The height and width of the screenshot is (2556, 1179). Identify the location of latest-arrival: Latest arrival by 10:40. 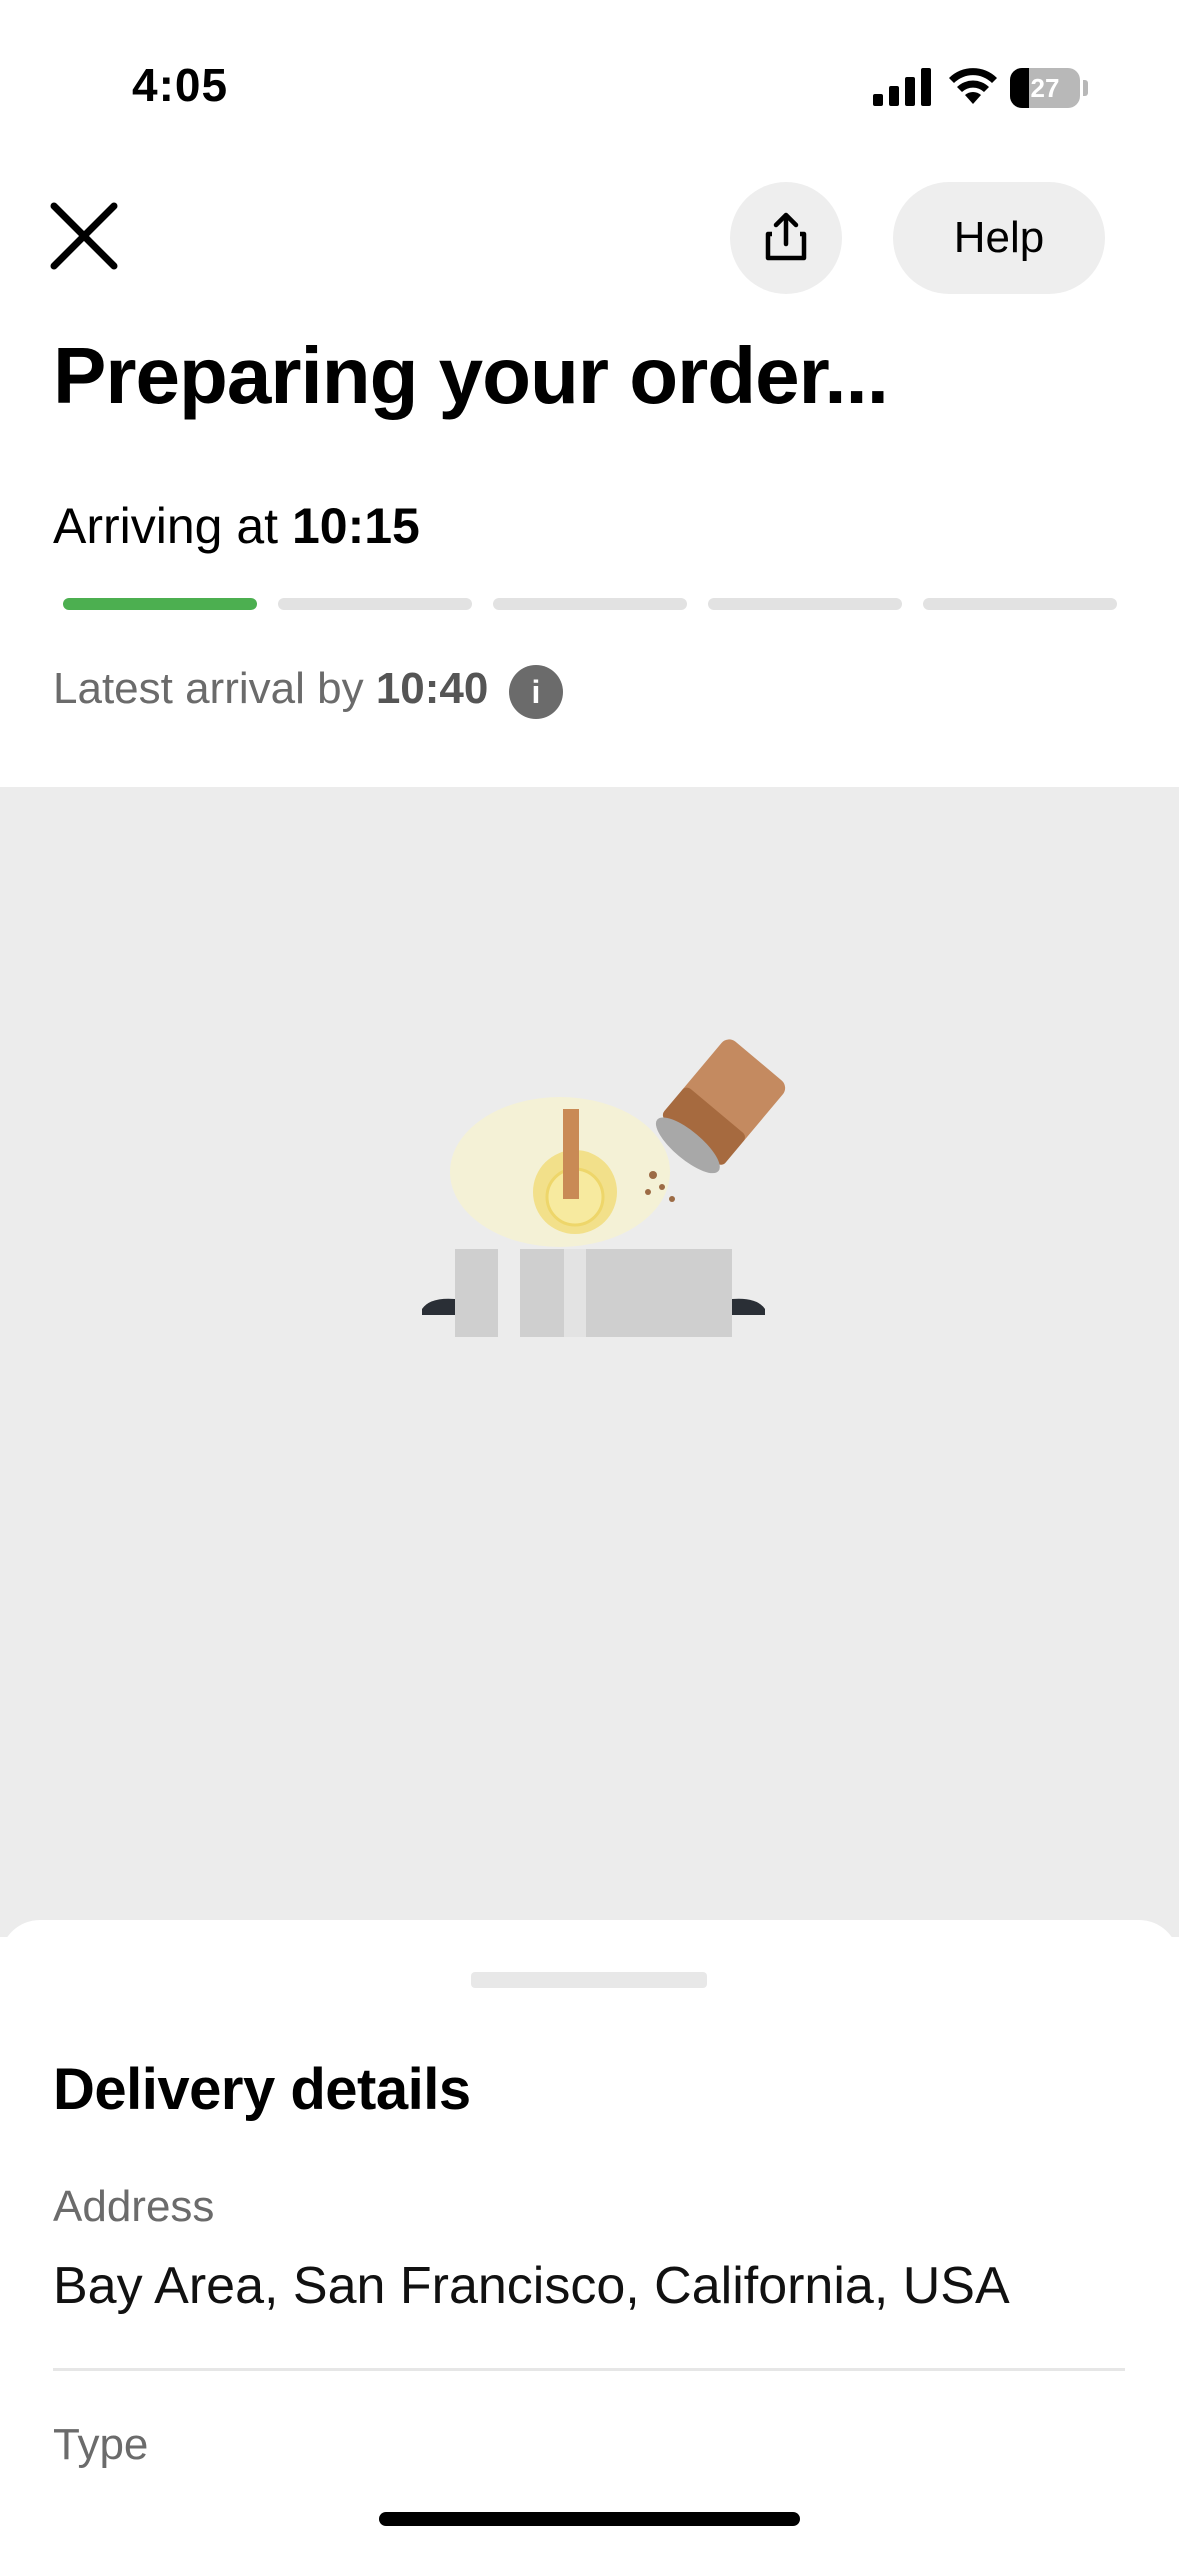
(270, 689).